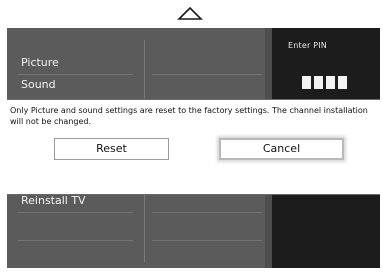  Describe the element at coordinates (38, 85) in the screenshot. I see `menu-item-sound: Sound` at that location.